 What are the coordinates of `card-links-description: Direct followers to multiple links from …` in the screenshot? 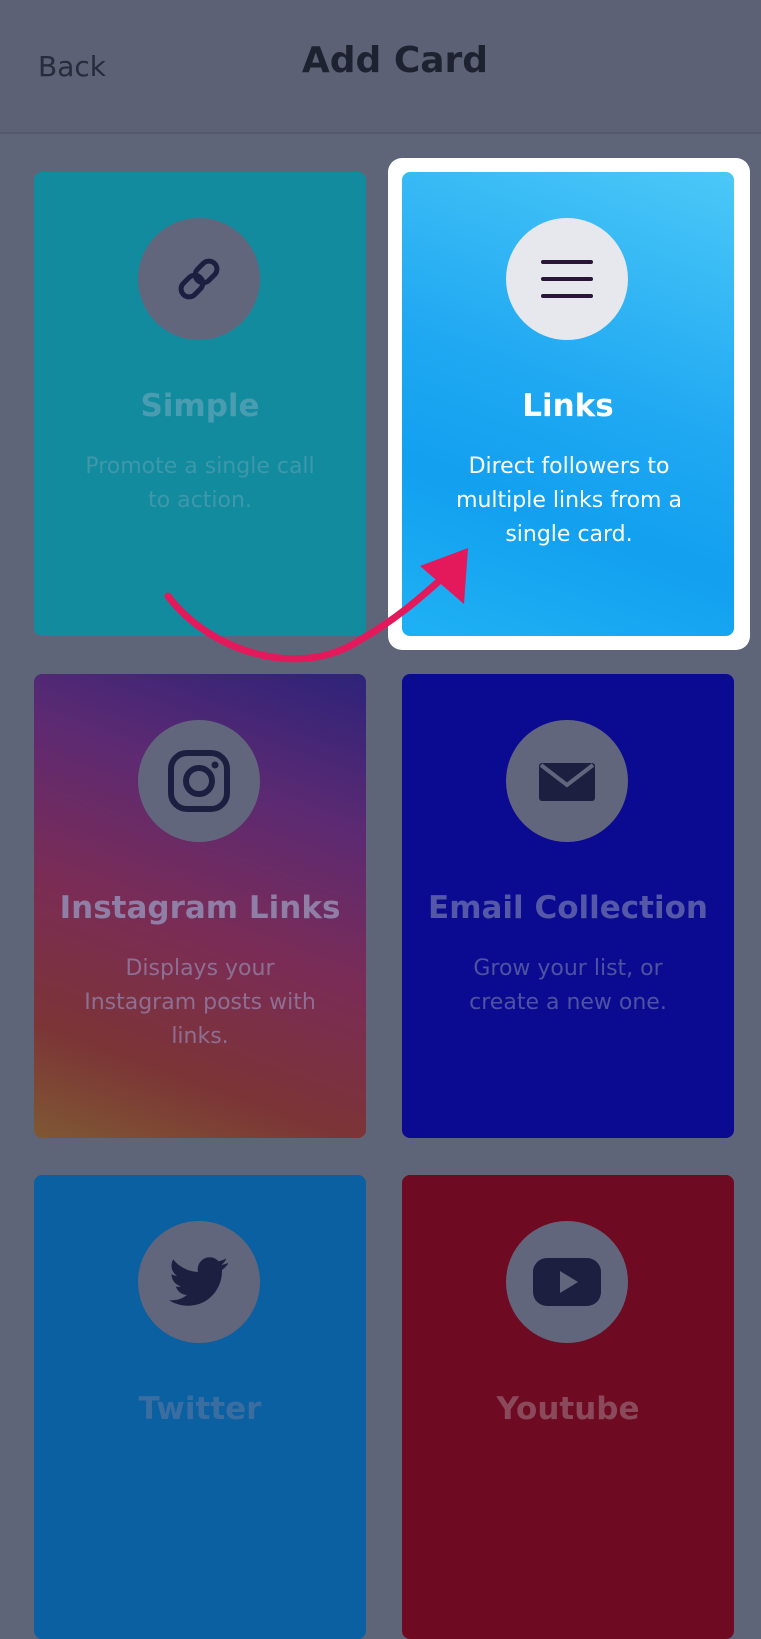 It's located at (569, 500).